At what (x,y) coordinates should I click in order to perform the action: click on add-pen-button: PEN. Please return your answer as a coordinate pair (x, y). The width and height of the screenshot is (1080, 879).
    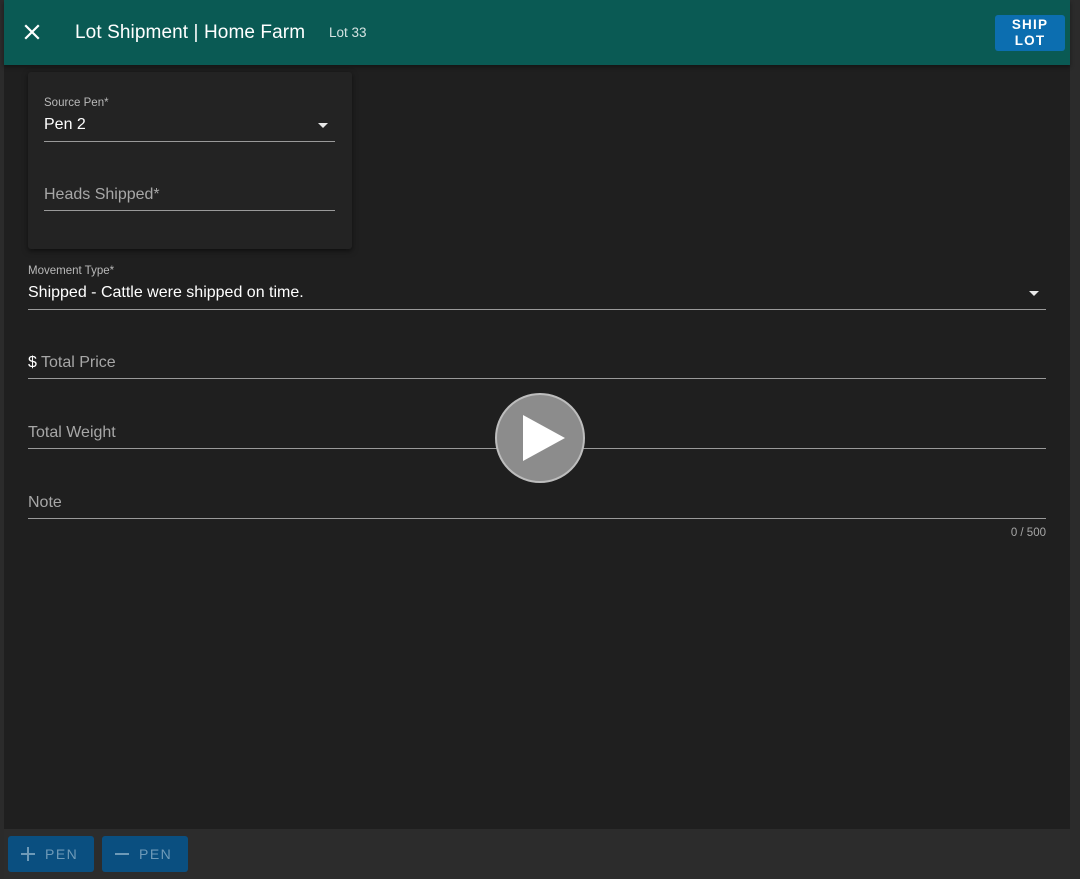
    Looking at the image, I should click on (51, 854).